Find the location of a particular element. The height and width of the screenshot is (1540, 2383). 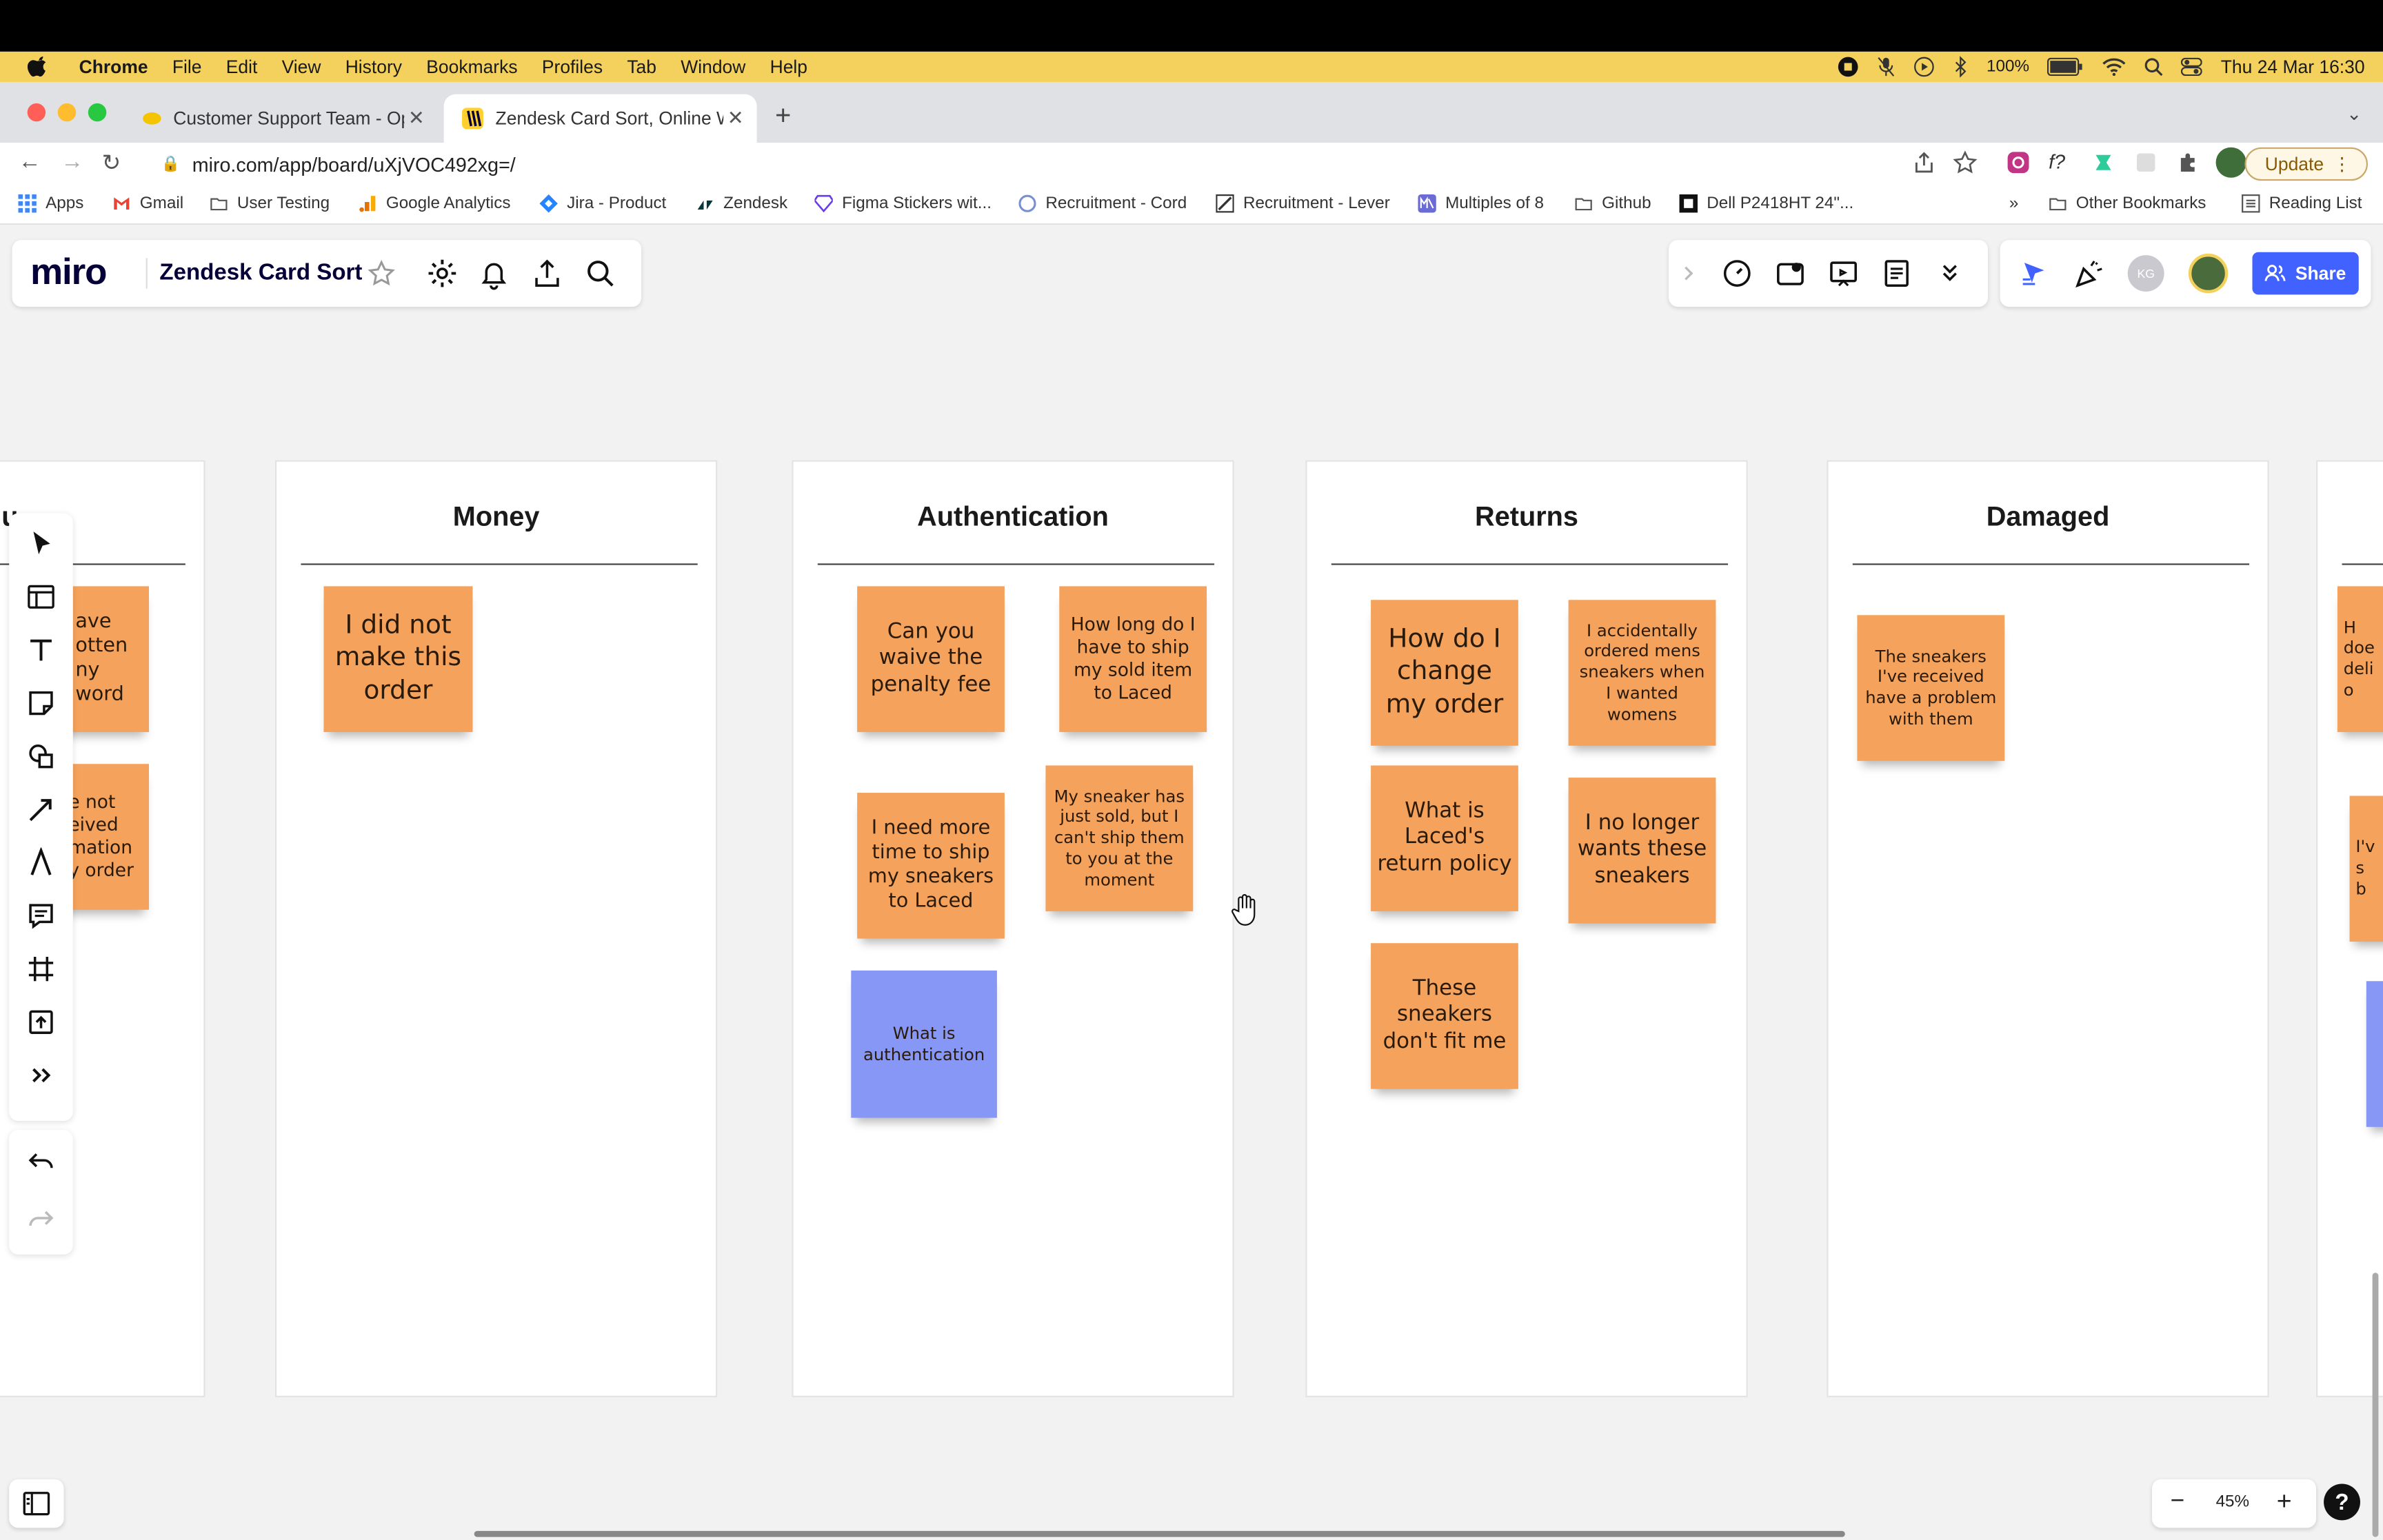

menu-window: Window is located at coordinates (713, 68).